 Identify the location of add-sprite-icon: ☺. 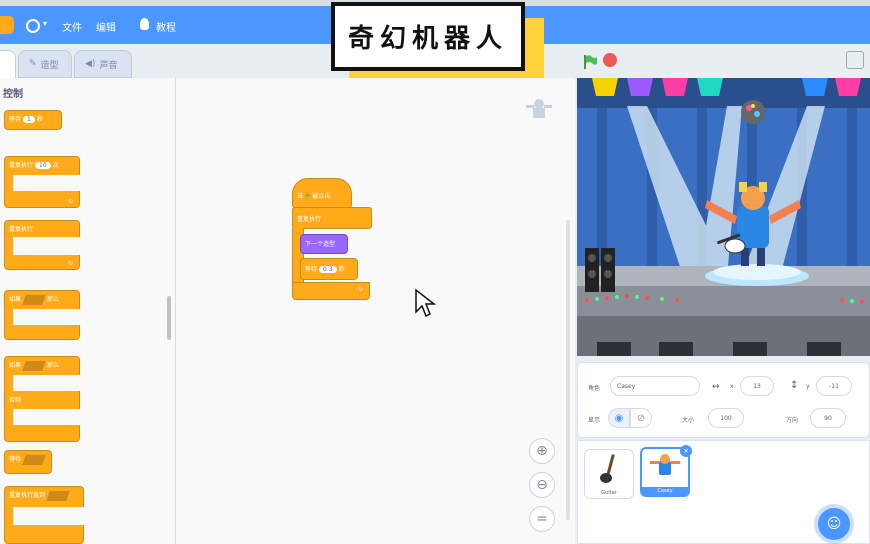
(834, 524).